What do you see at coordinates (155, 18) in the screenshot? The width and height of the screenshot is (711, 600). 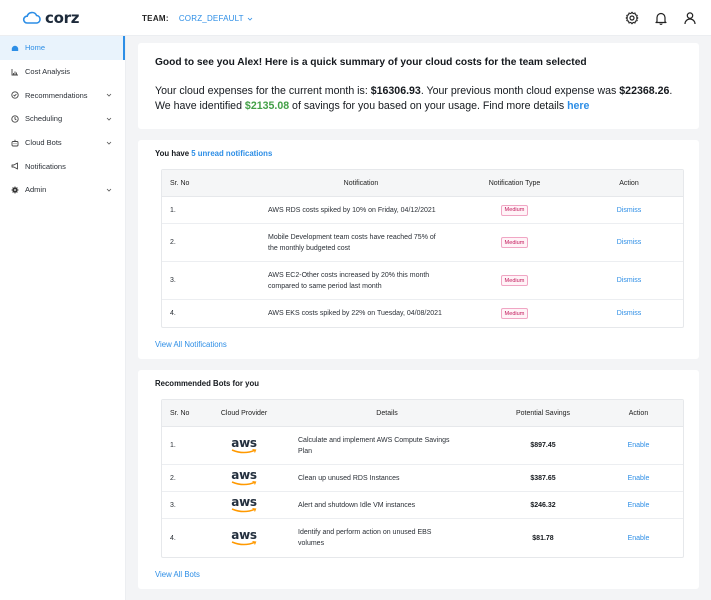 I see `team-label: TEAM:` at bounding box center [155, 18].